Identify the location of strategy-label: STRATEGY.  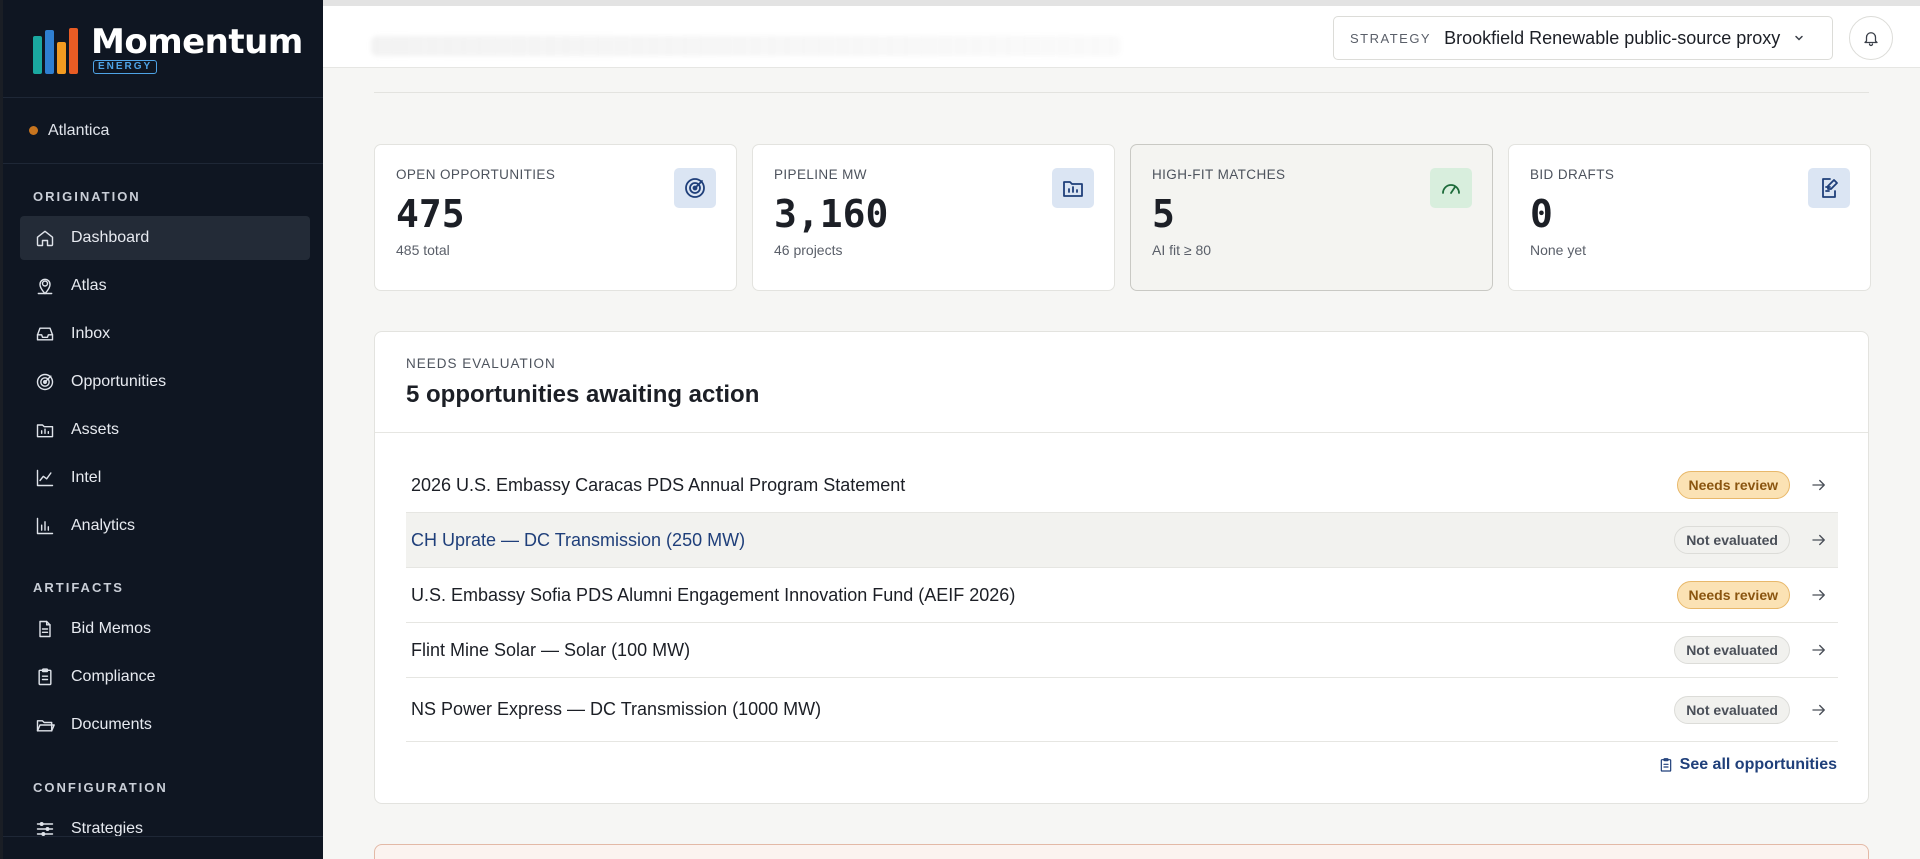
(1391, 38).